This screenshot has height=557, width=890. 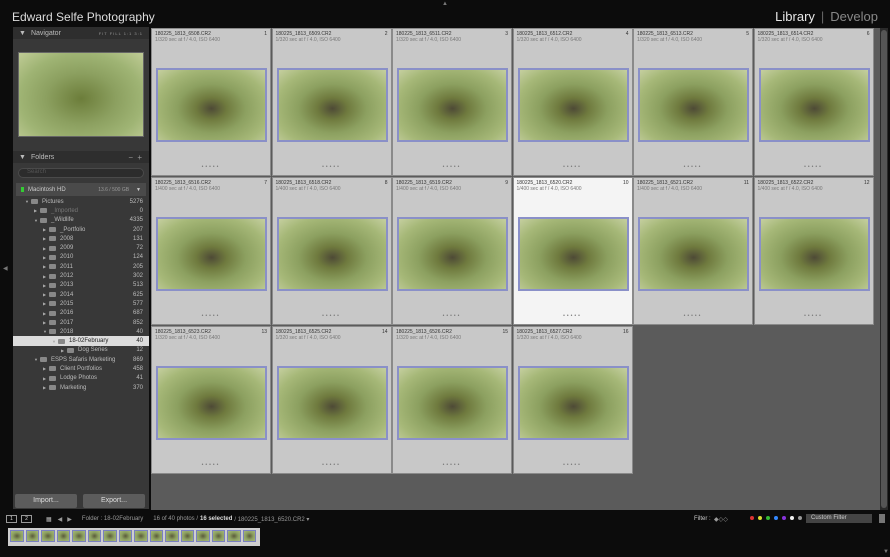 What do you see at coordinates (81, 247) in the screenshot?
I see `folder-item: ▶ 2009 72` at bounding box center [81, 247].